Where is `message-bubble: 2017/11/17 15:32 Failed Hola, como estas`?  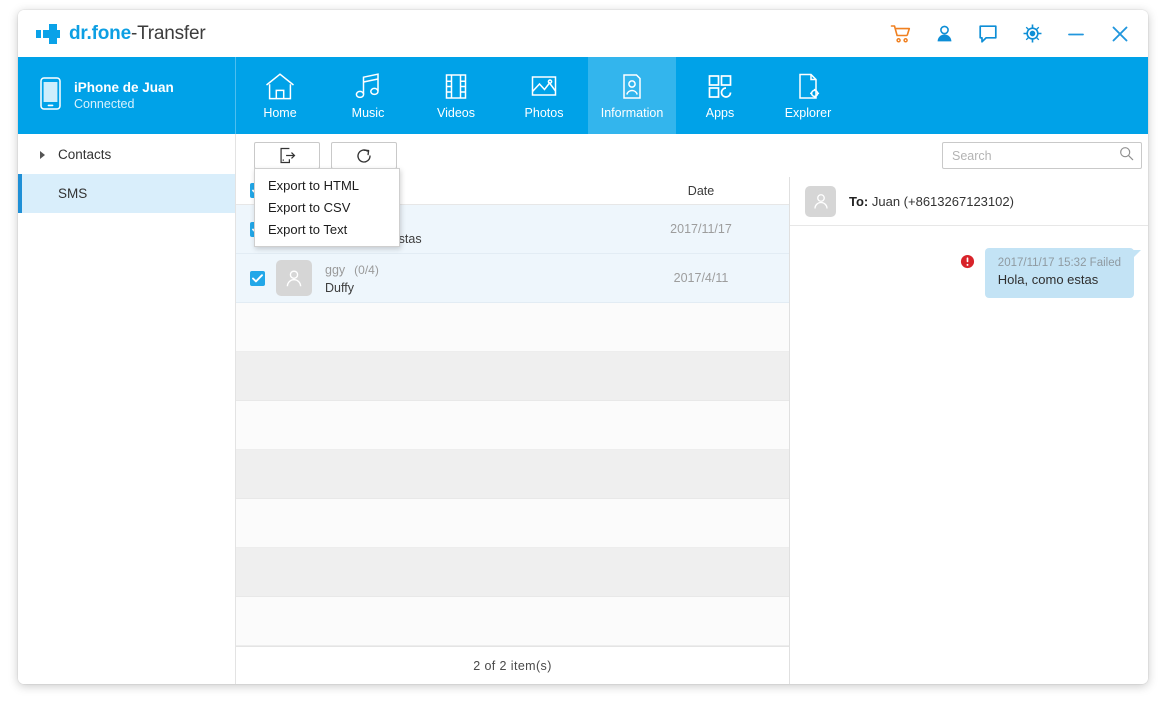 message-bubble: 2017/11/17 15:32 Failed Hola, como estas is located at coordinates (1063, 273).